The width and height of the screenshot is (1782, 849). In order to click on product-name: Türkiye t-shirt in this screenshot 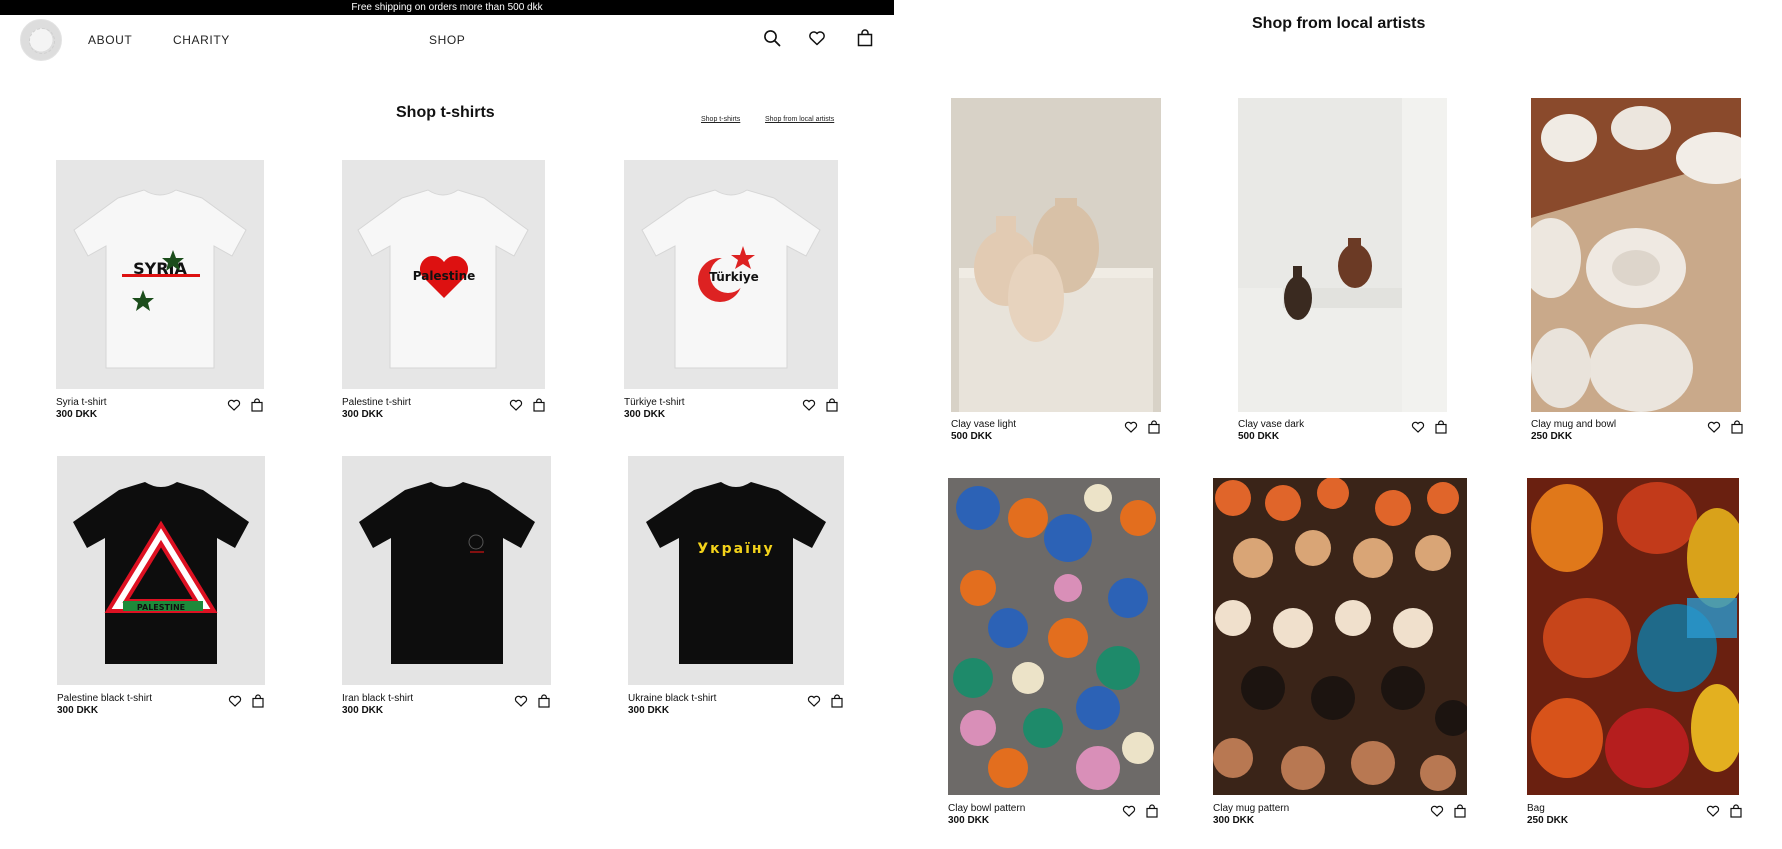, I will do `click(654, 402)`.